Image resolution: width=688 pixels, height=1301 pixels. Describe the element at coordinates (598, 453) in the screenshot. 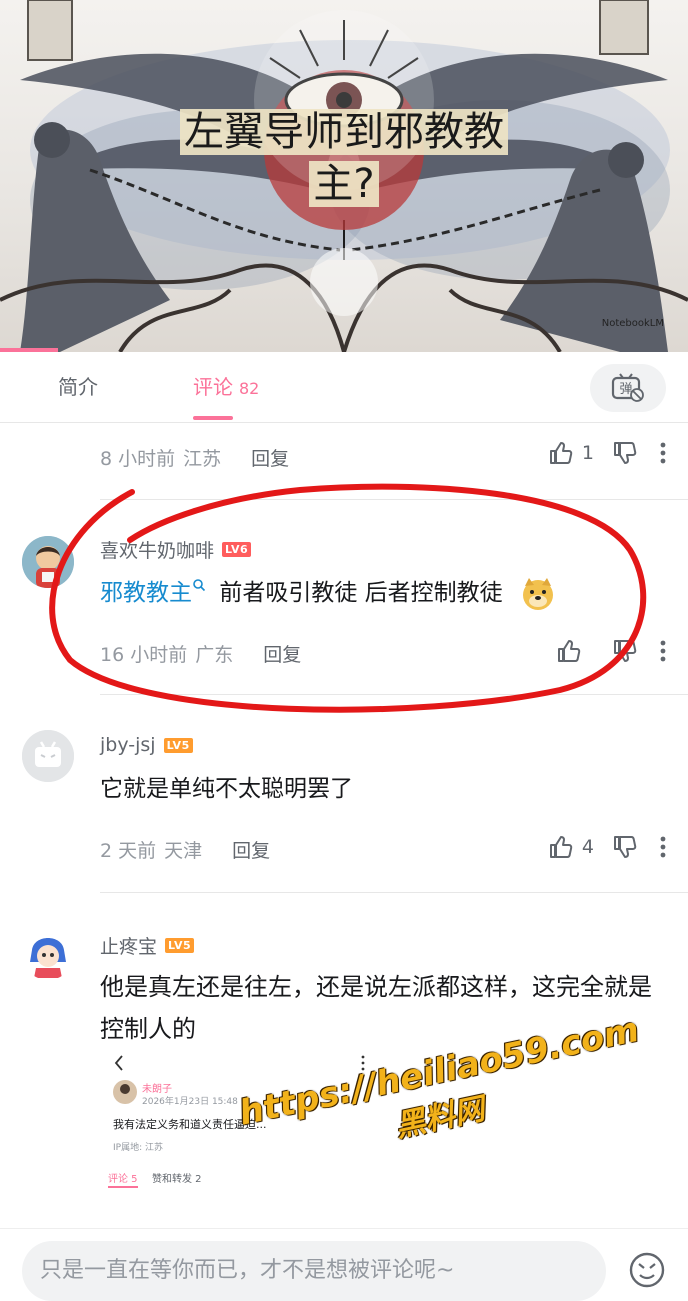

I see `comment-actions: 1` at that location.